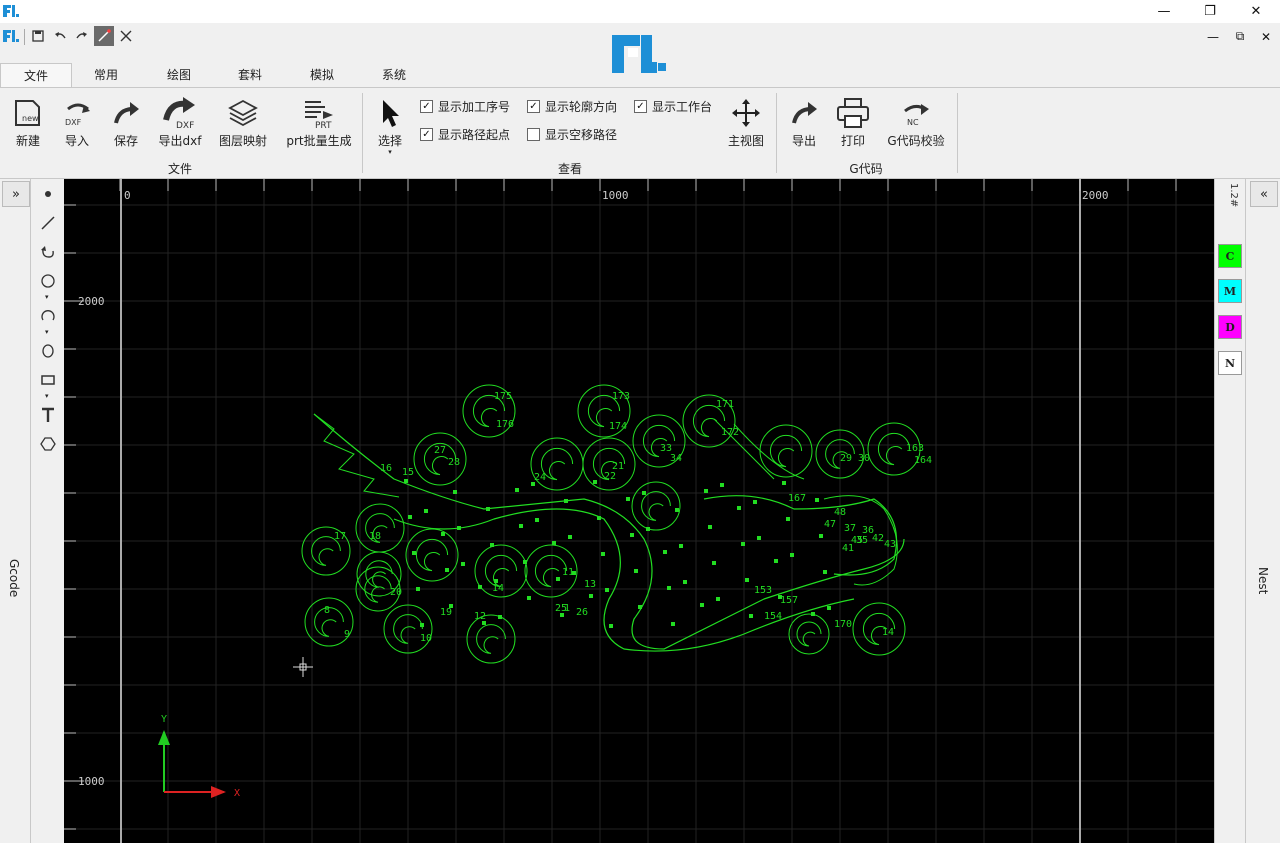 The height and width of the screenshot is (843, 1280). I want to click on sequence-number: 10, so click(426, 638).